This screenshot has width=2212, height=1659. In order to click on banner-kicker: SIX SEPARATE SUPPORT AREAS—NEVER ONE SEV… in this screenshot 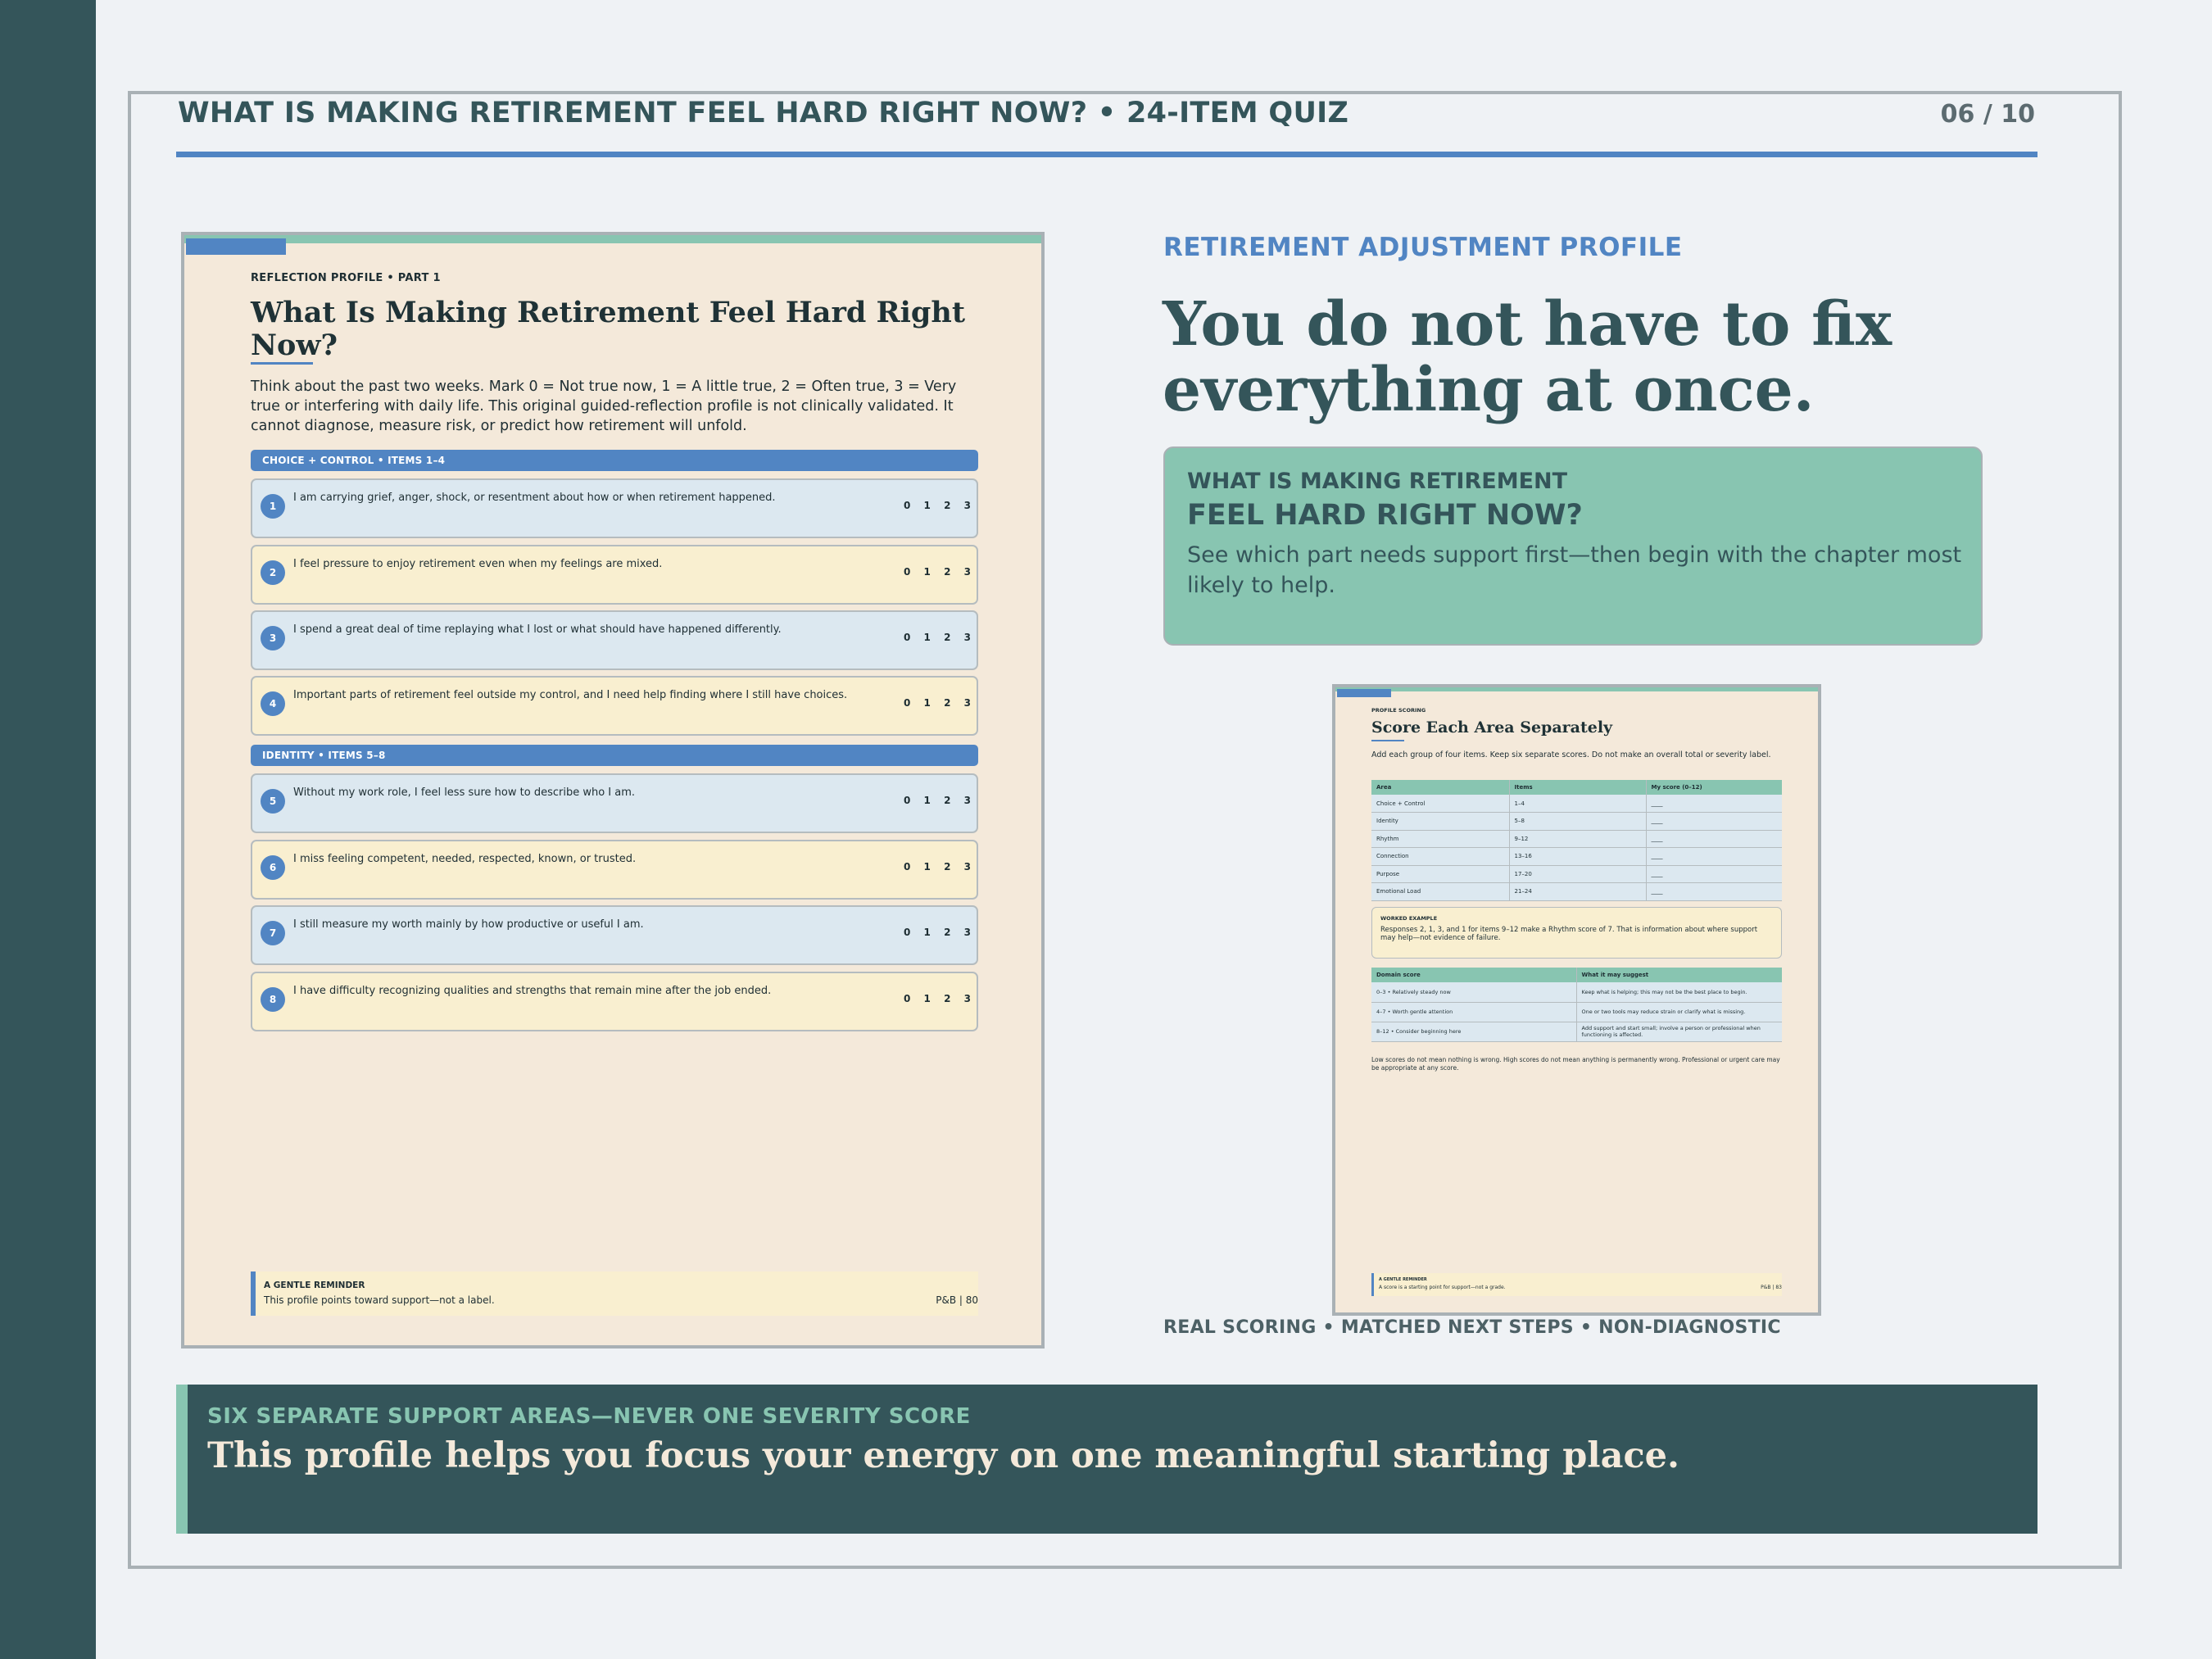, I will do `click(589, 1416)`.